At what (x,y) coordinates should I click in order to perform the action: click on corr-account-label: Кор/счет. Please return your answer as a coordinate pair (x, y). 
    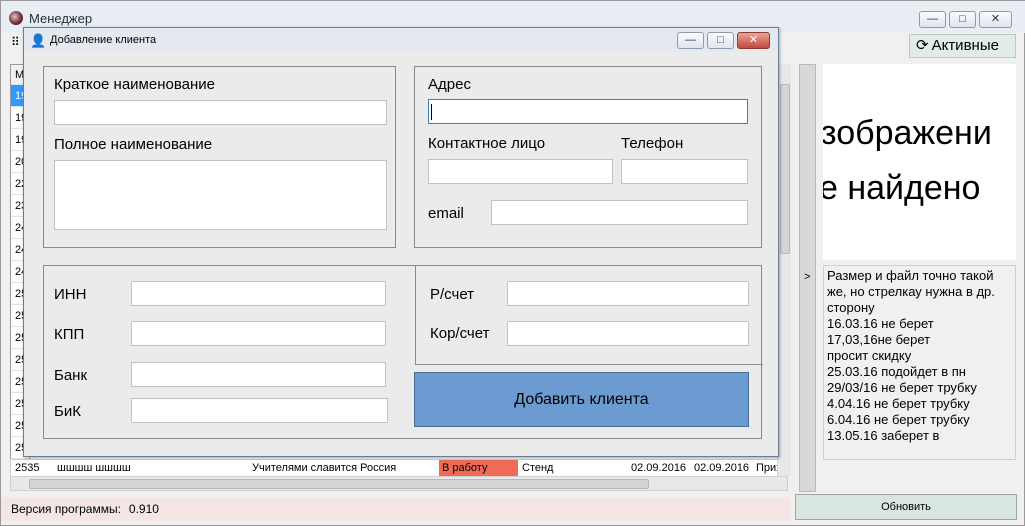
    Looking at the image, I should click on (460, 333).